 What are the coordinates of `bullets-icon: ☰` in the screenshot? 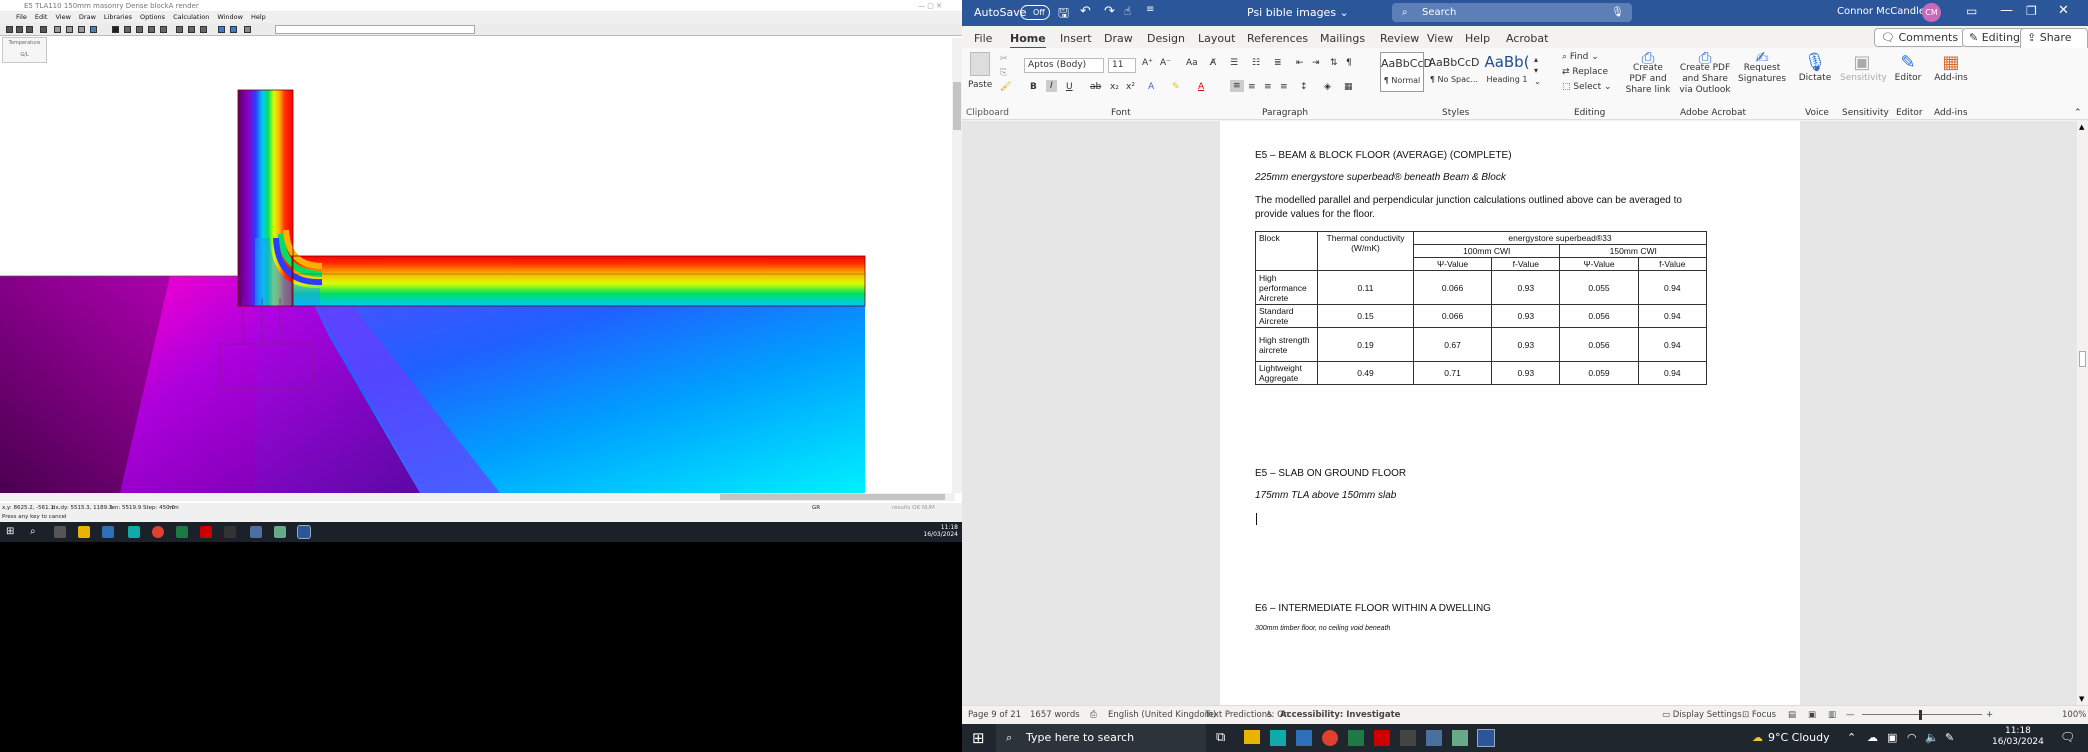 It's located at (1234, 63).